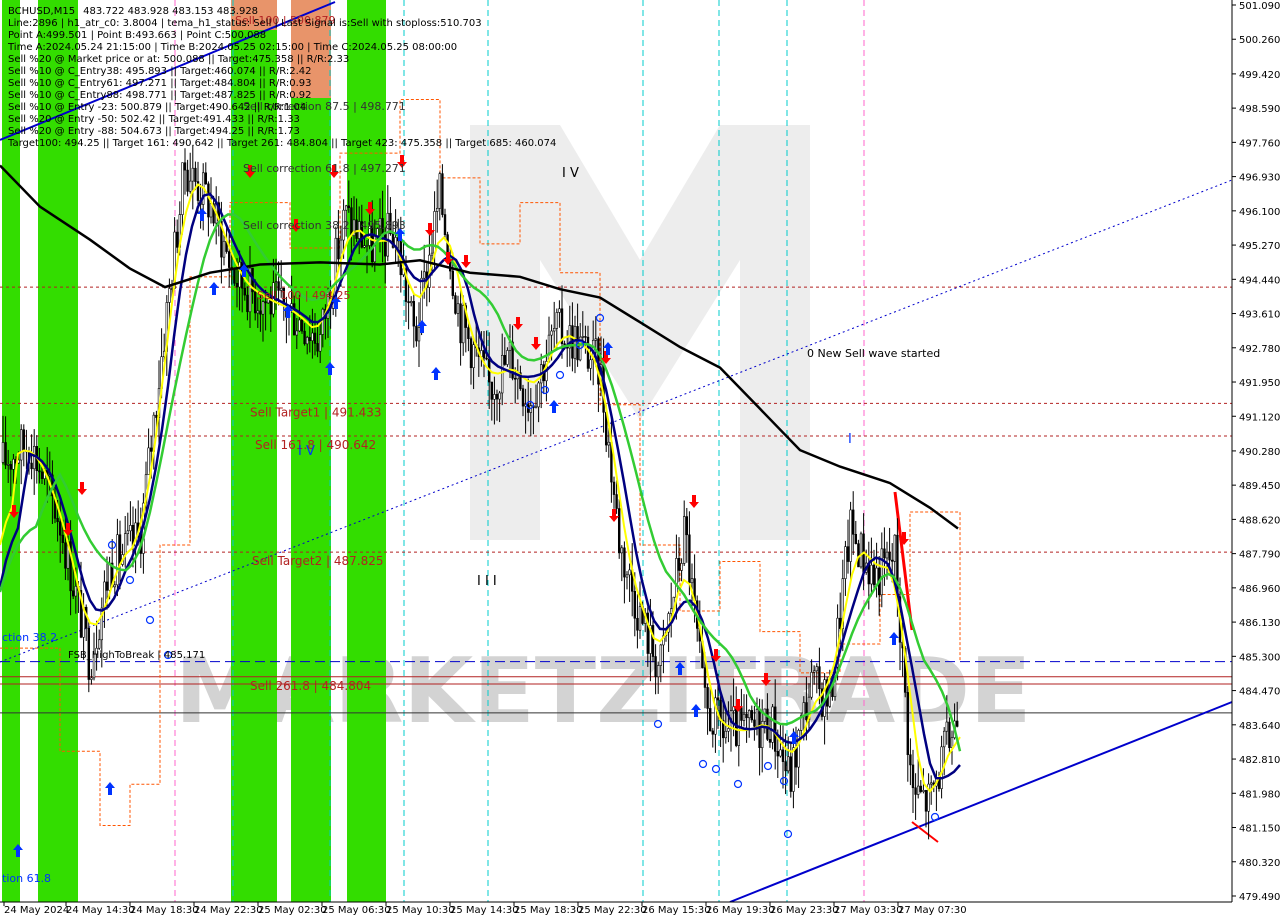 Image resolution: width=1280 pixels, height=924 pixels. What do you see at coordinates (487, 581) in the screenshot?
I see `wave-count-label: I I I` at bounding box center [487, 581].